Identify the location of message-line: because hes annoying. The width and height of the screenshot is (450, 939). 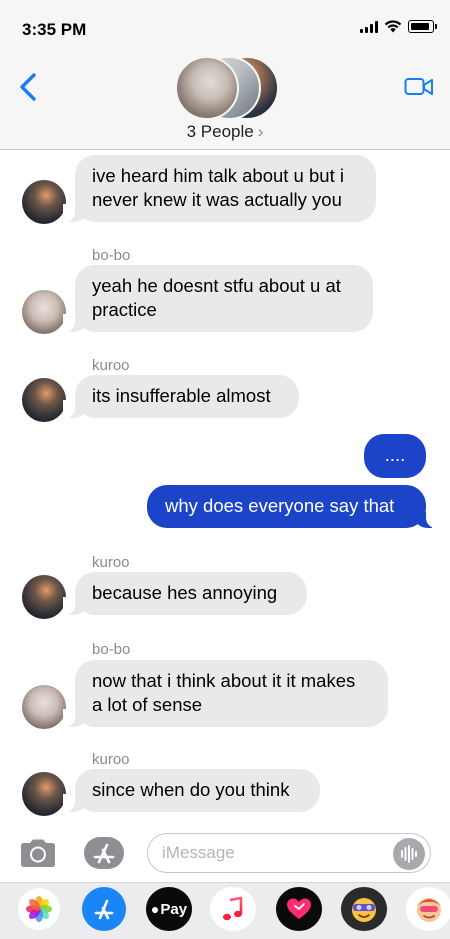
(185, 592).